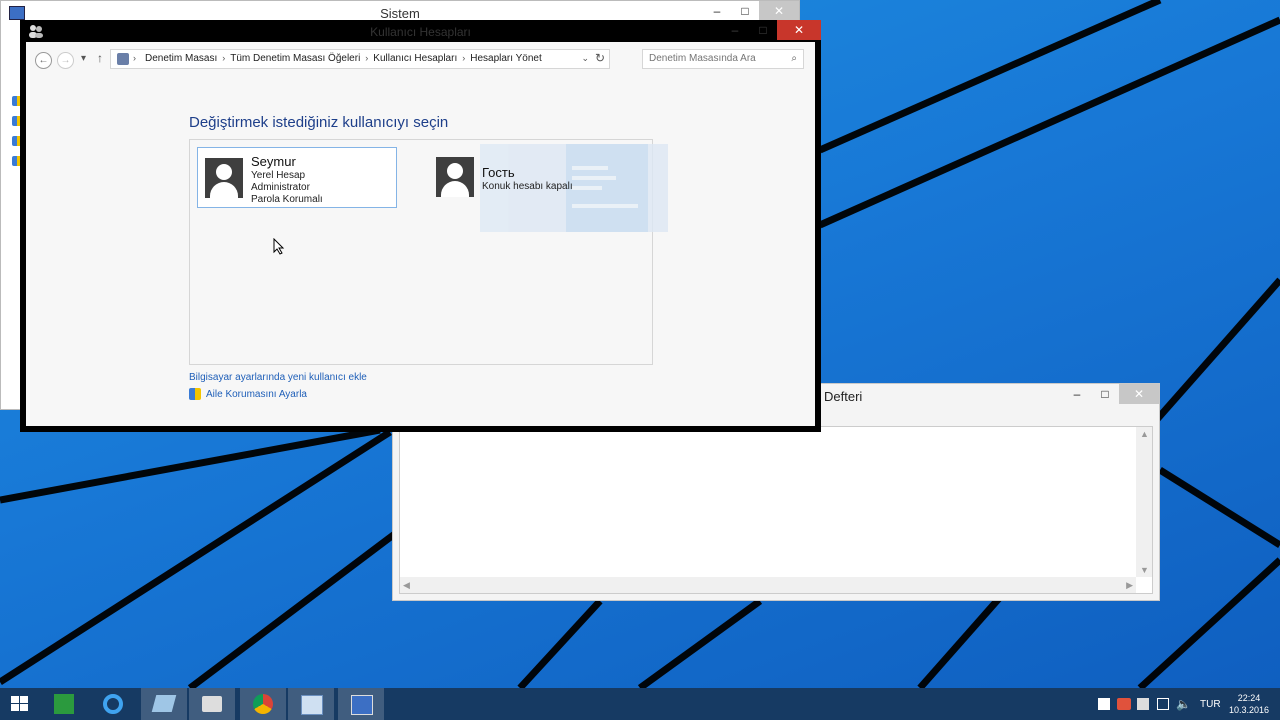  I want to click on sistem-caption-buttons: – □ ✕, so click(751, 11).